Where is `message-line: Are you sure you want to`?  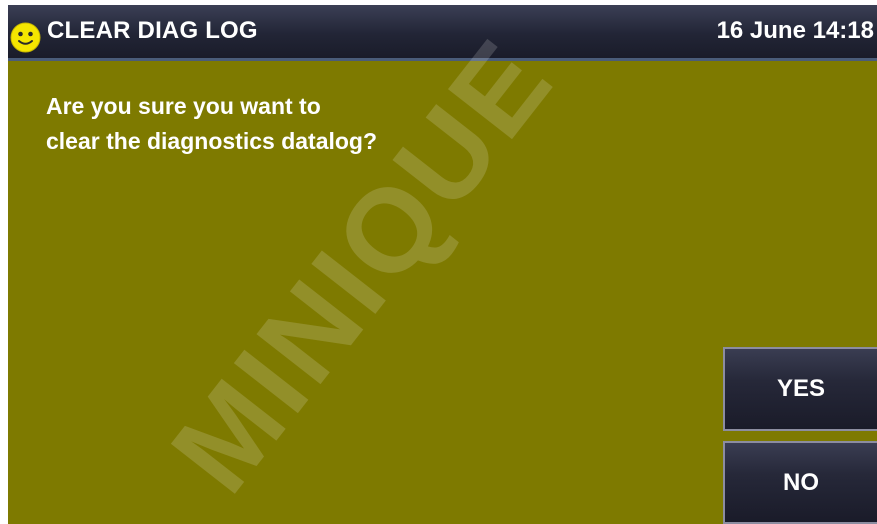 message-line: Are you sure you want to is located at coordinates (183, 106).